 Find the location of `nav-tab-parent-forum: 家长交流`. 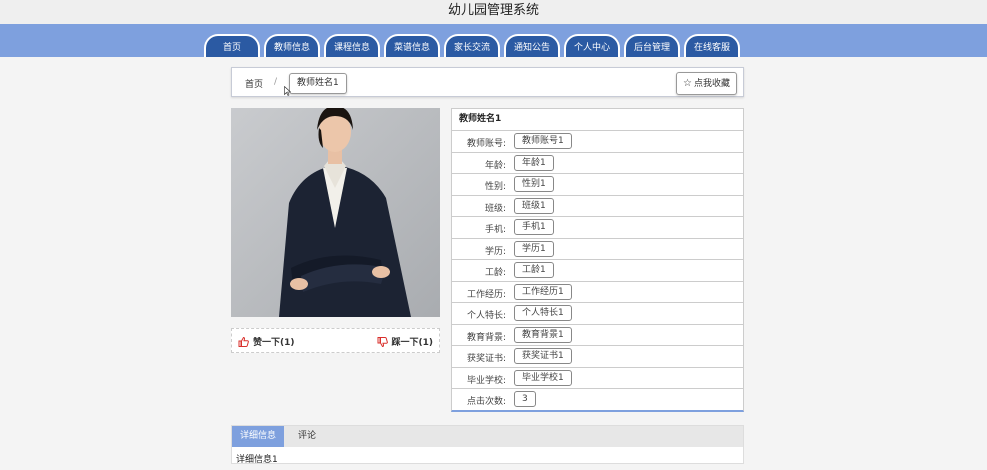

nav-tab-parent-forum: 家长交流 is located at coordinates (472, 45).